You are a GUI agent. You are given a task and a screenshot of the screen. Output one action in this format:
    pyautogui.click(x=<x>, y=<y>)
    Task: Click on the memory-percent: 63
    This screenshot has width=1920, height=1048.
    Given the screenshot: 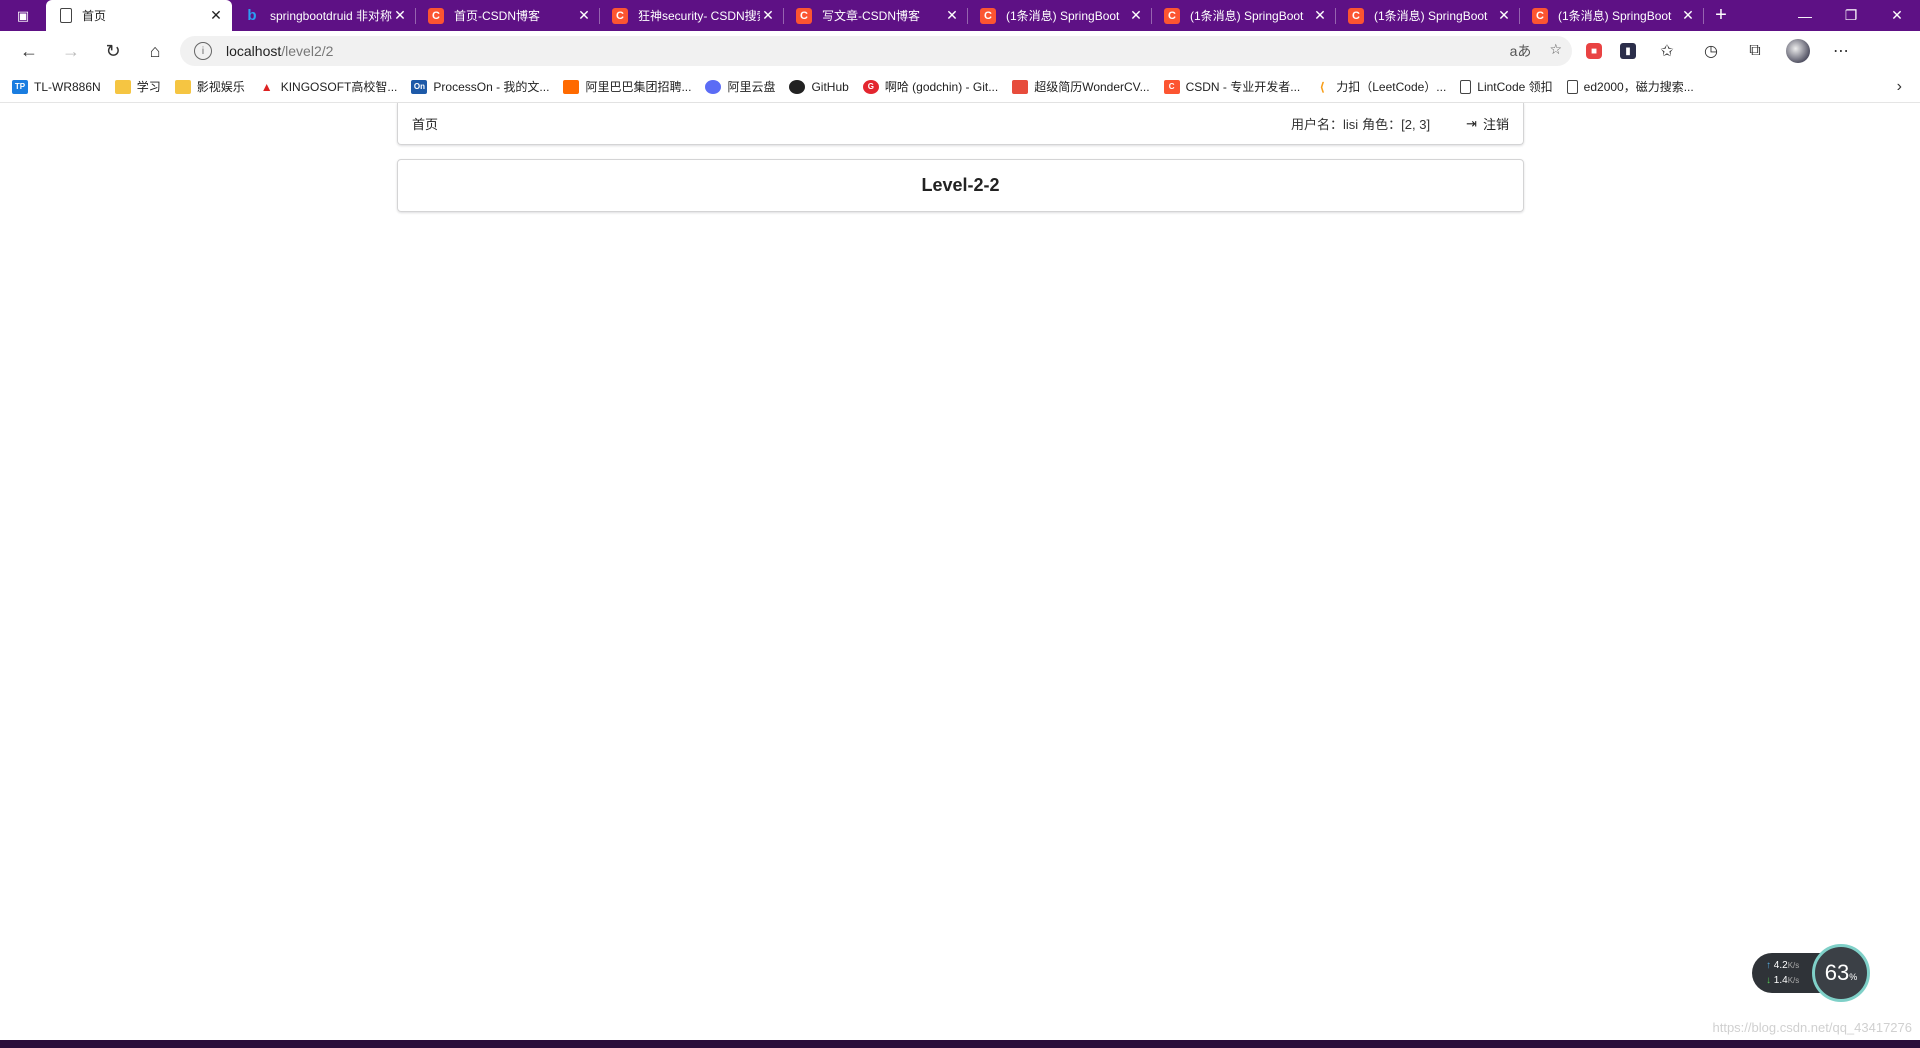 What is the action you would take?
    pyautogui.click(x=1837, y=972)
    